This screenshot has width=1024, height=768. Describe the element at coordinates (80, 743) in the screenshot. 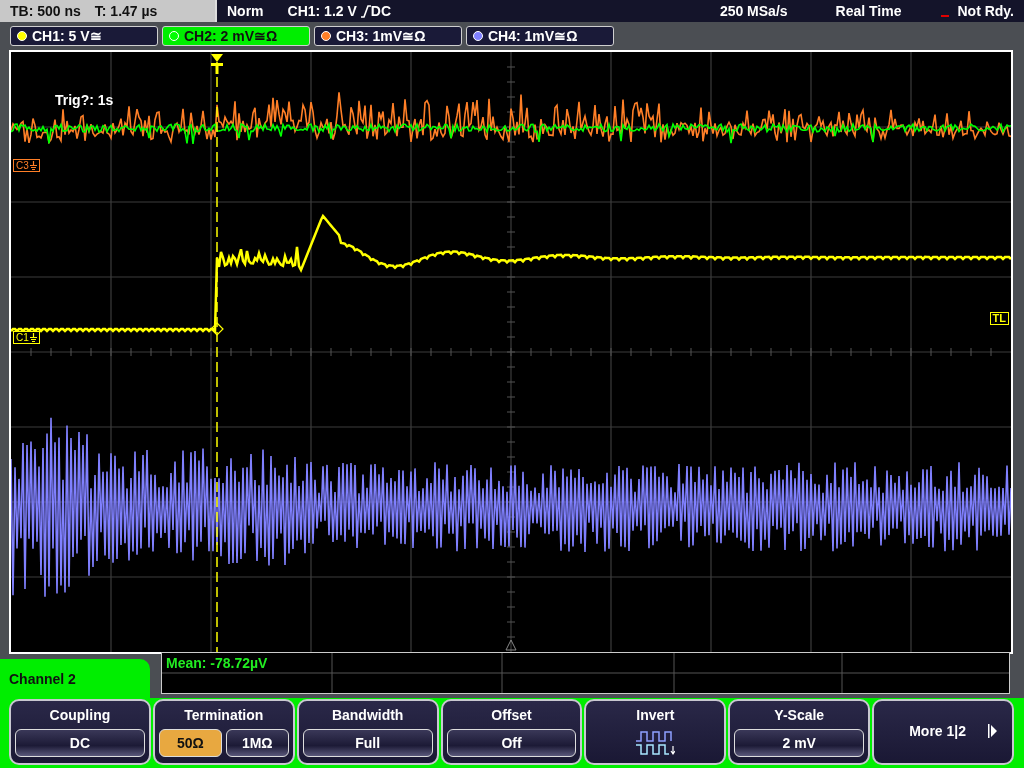

I see `option-button: DC` at that location.